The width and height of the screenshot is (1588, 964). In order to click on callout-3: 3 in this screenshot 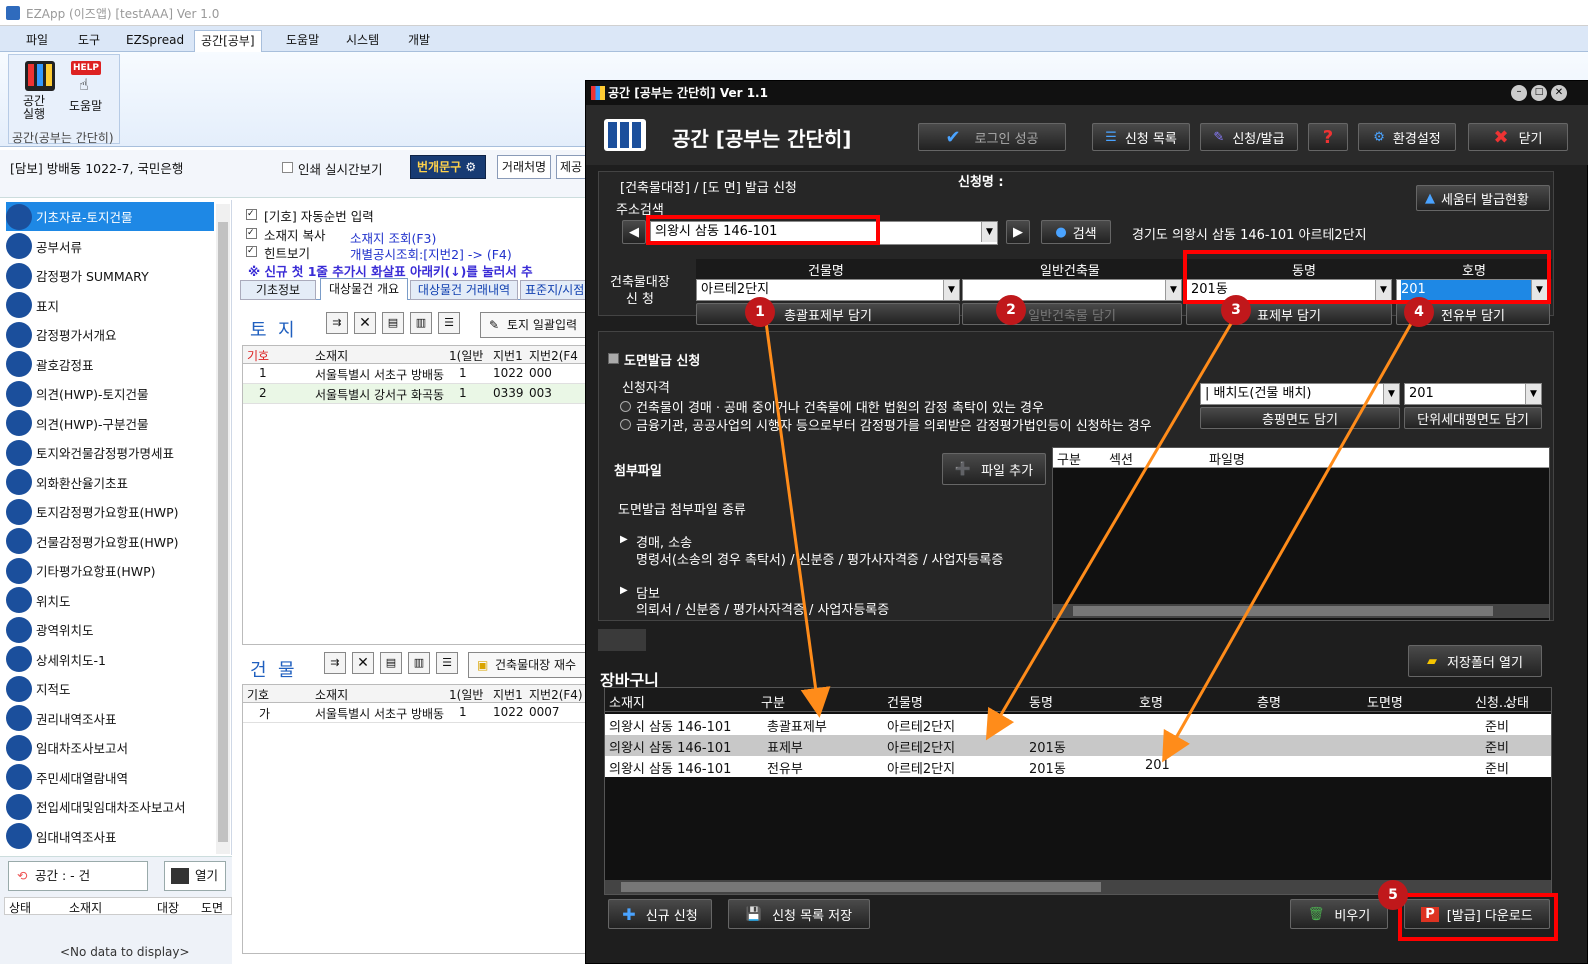, I will do `click(1236, 310)`.